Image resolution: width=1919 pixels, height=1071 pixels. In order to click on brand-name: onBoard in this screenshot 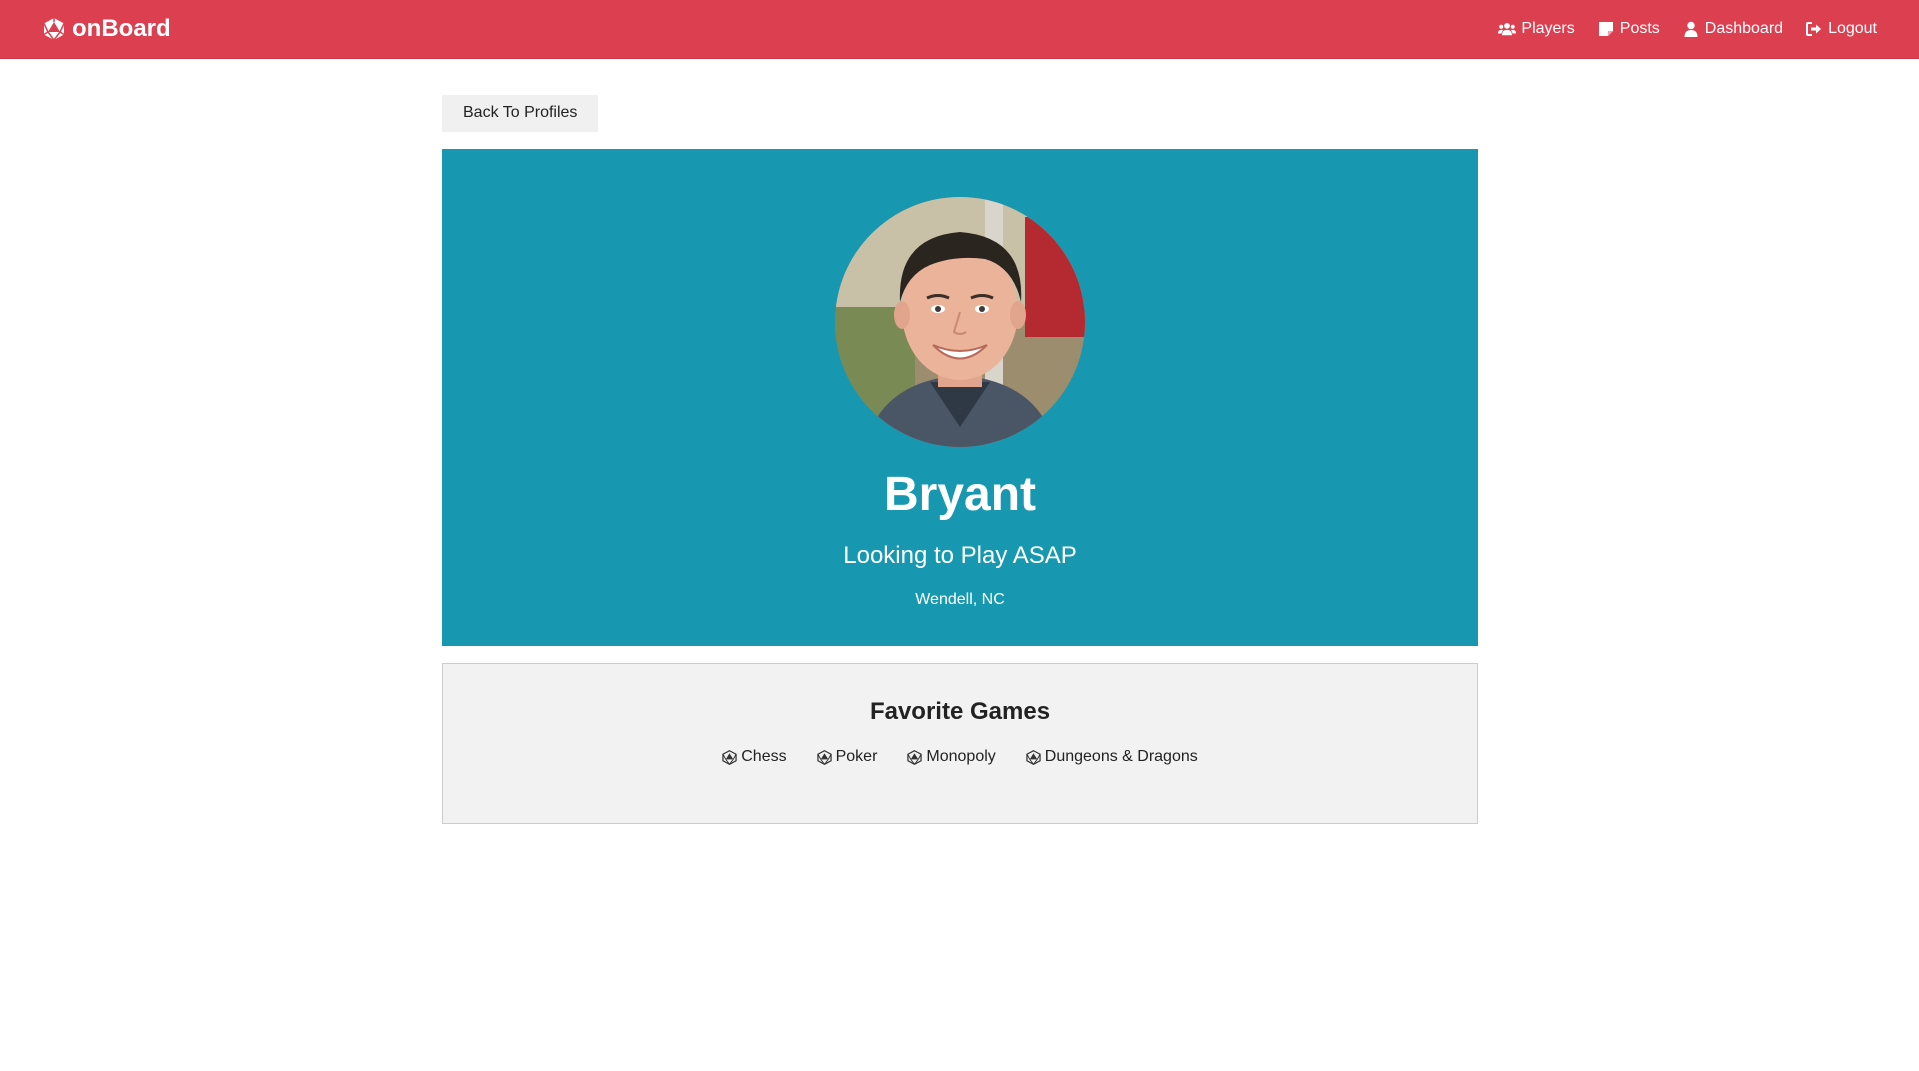, I will do `click(121, 28)`.